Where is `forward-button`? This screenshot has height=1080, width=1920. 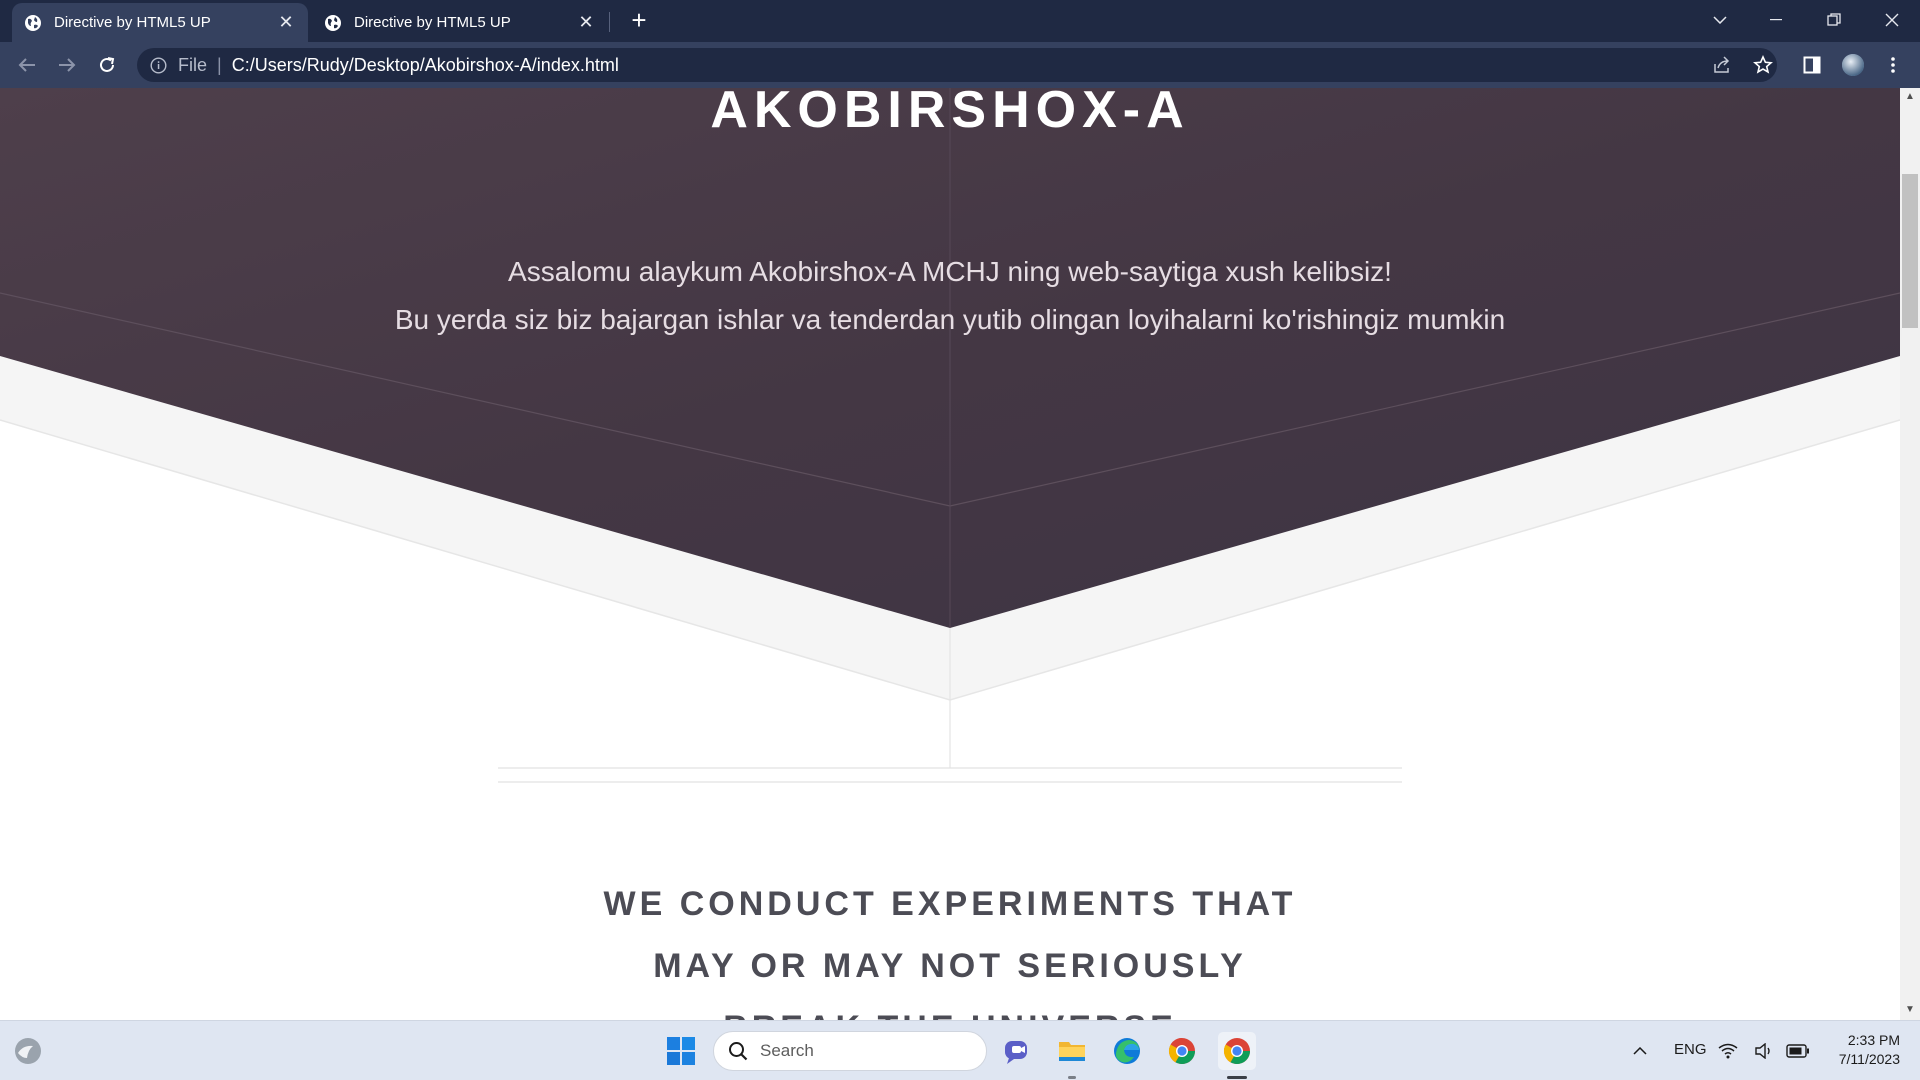 forward-button is located at coordinates (67, 65).